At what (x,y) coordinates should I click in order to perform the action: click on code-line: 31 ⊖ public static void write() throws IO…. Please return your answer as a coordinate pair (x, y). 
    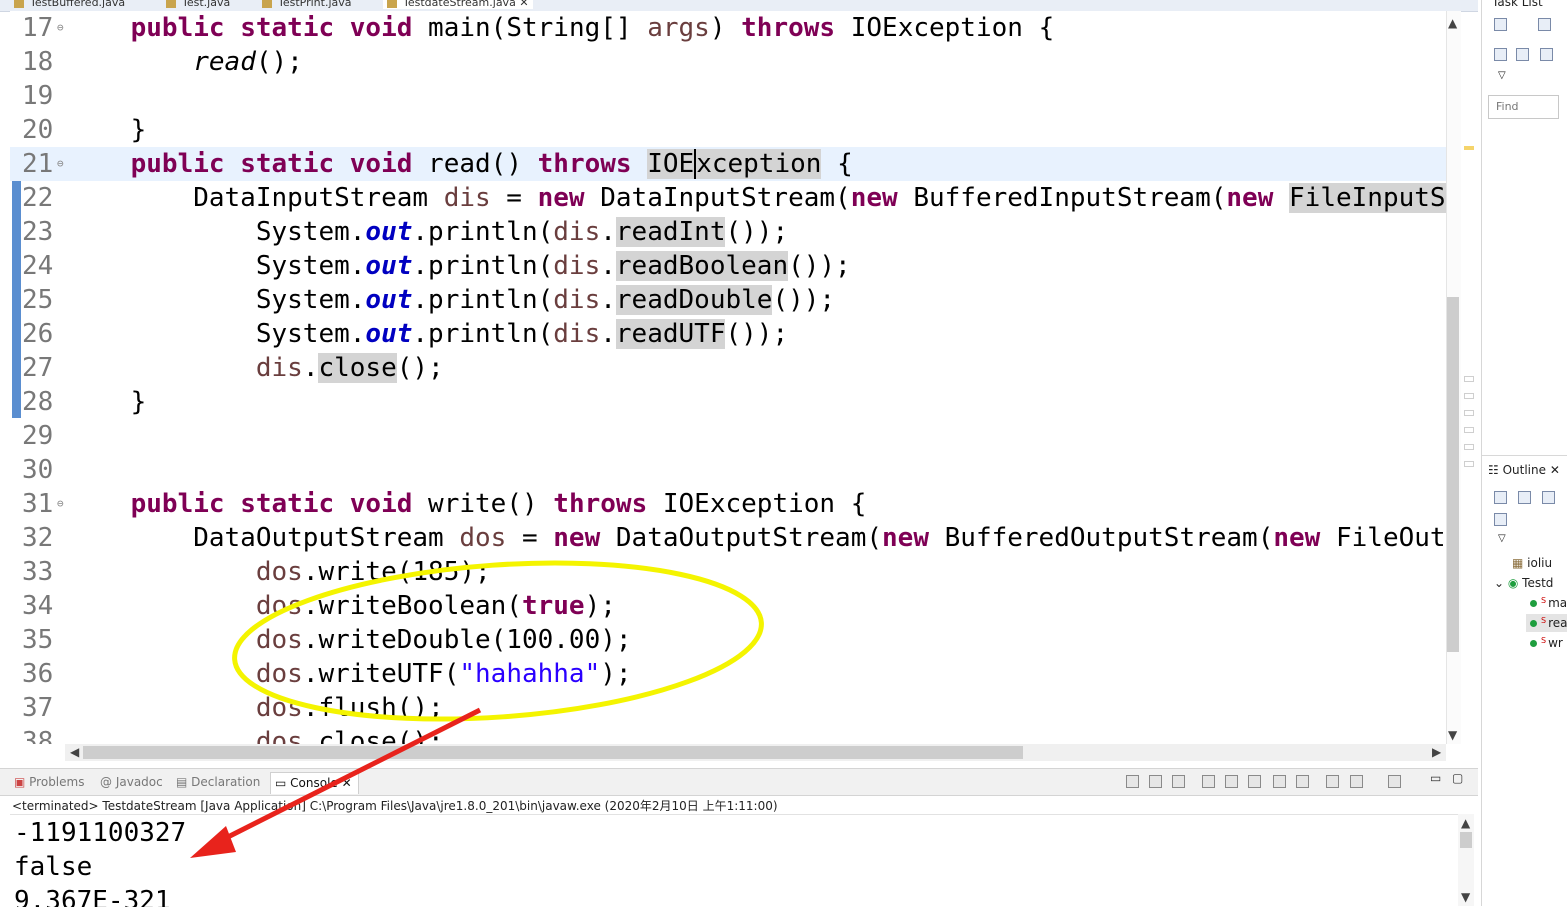
    Looking at the image, I should click on (728, 504).